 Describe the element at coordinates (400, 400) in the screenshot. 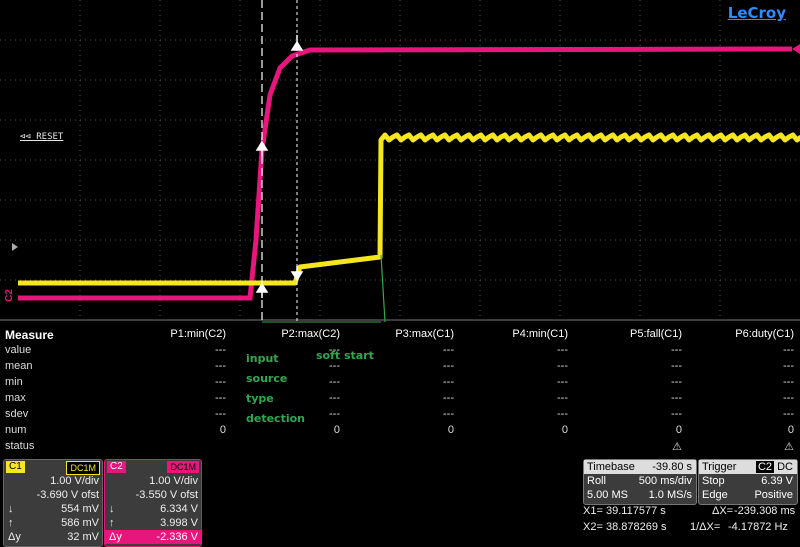

I see `measure-row-max: max --- --- --- --- --- ---` at that location.